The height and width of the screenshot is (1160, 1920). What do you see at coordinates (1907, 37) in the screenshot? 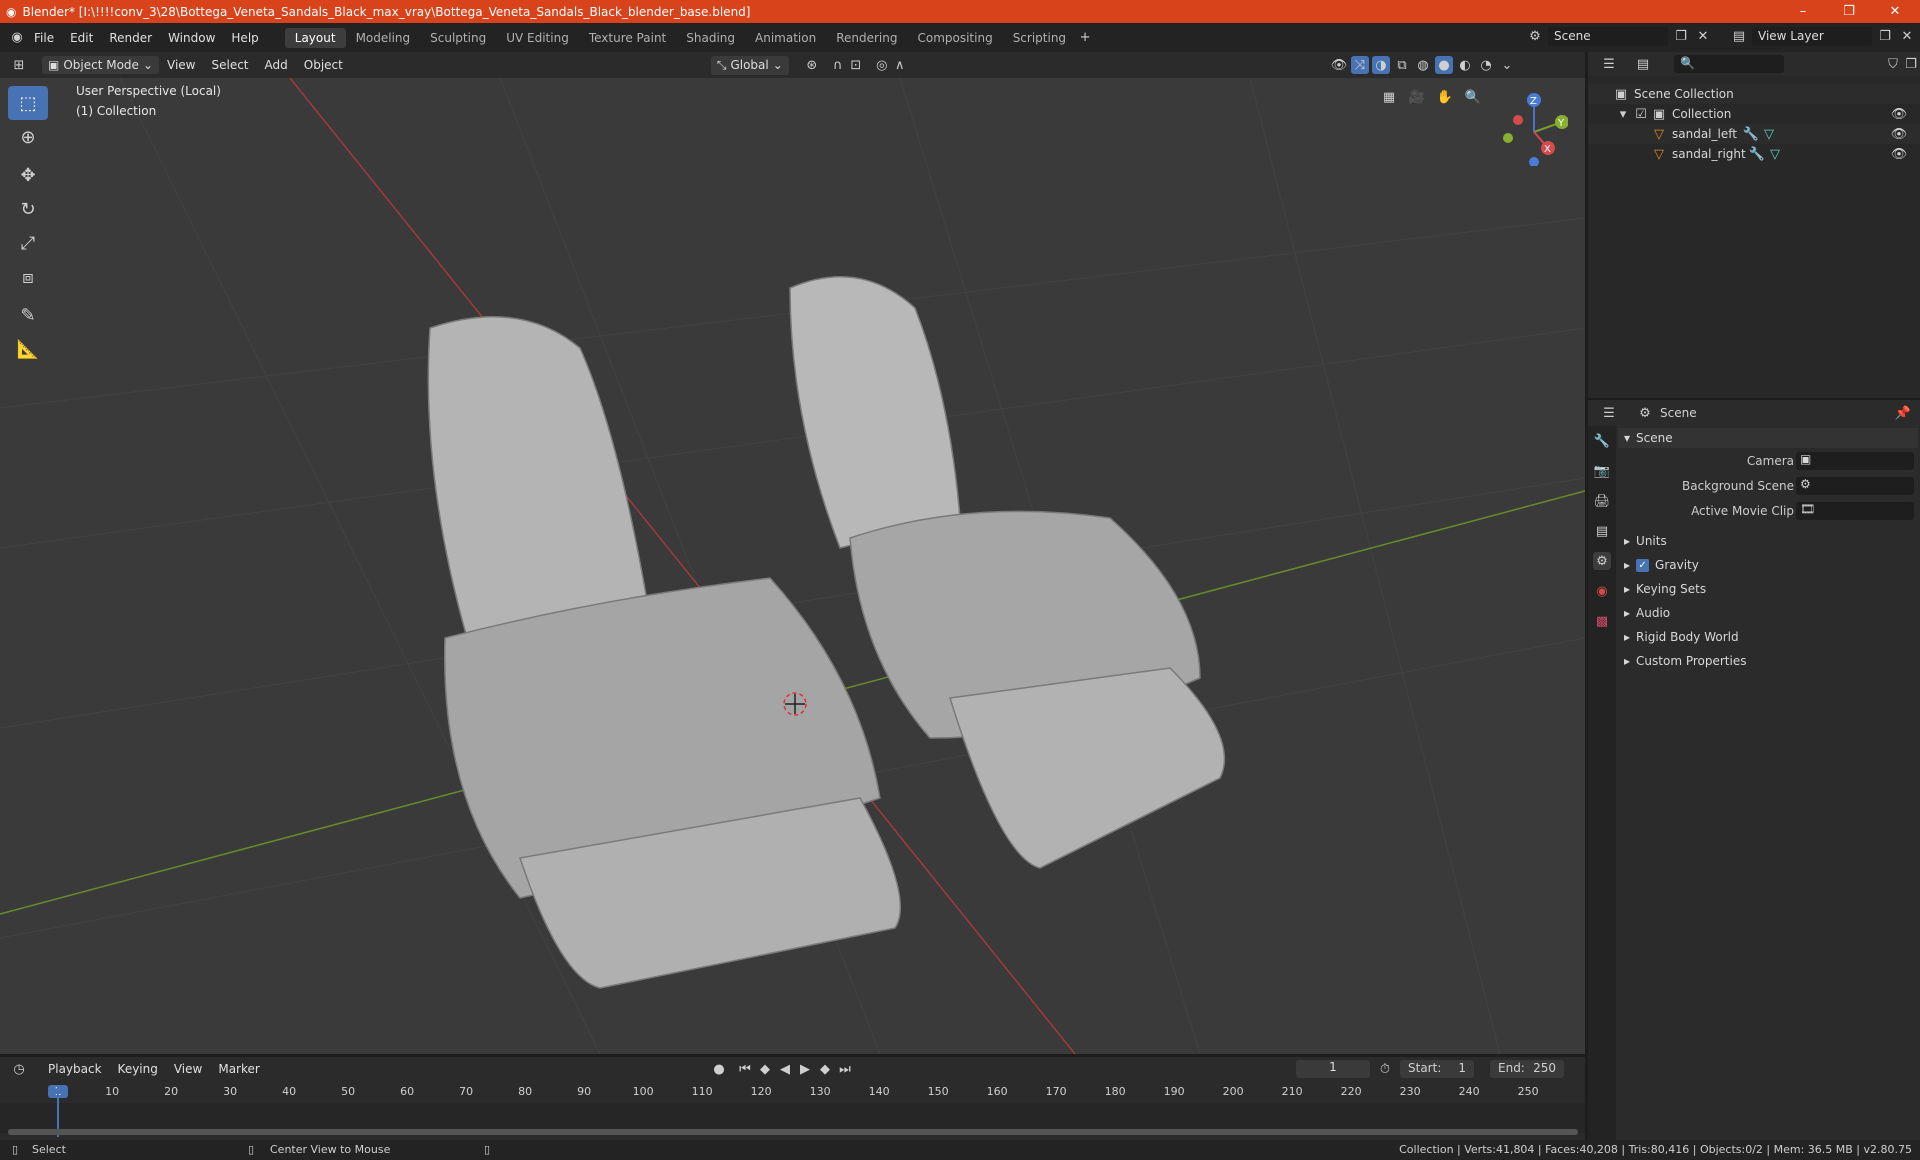
I see `delete-view-layer-icon: ✕` at bounding box center [1907, 37].